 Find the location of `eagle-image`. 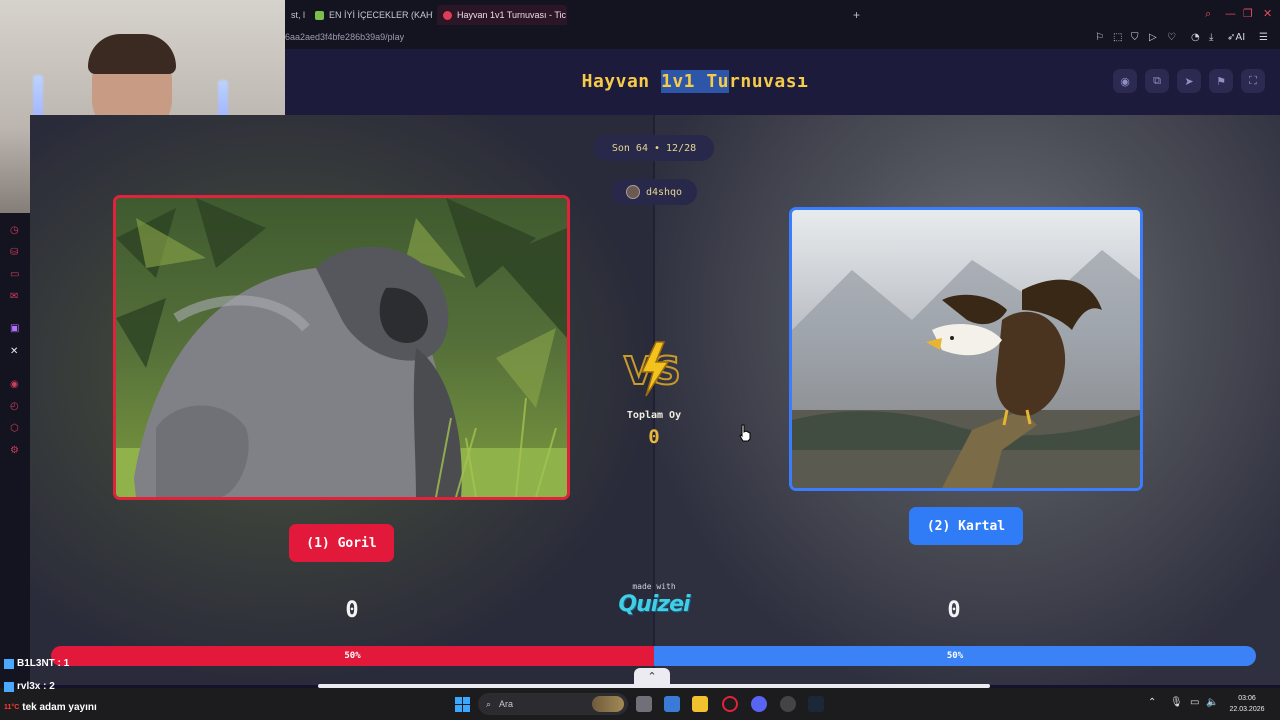

eagle-image is located at coordinates (966, 349).